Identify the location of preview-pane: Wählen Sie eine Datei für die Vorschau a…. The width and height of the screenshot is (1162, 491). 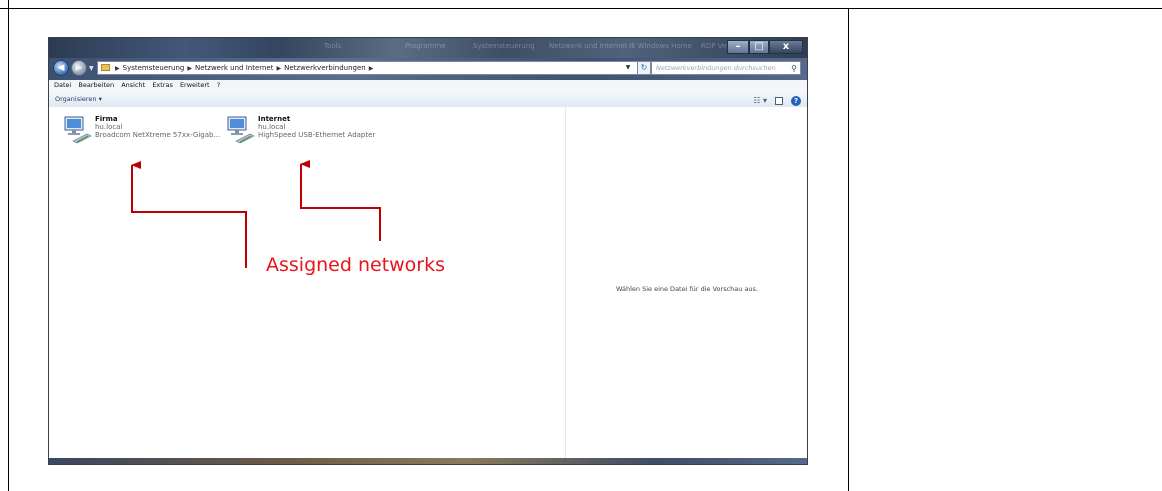
(686, 283).